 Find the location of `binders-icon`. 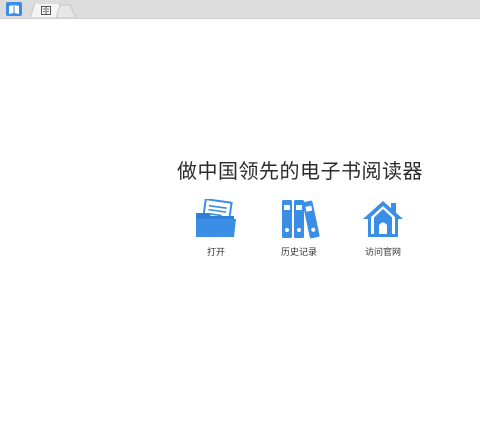

binders-icon is located at coordinates (299, 219).